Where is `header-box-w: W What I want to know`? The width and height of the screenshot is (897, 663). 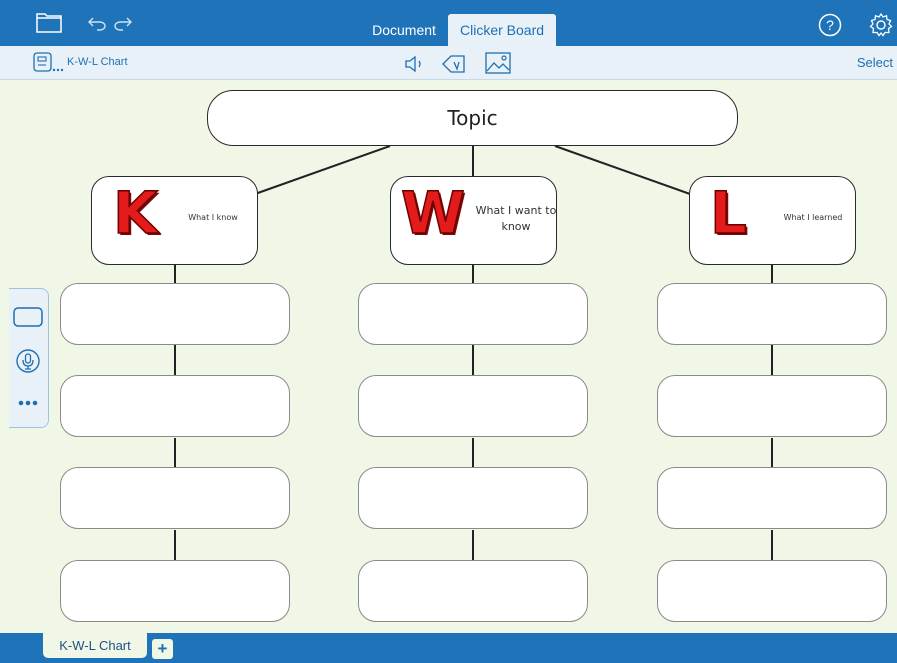 header-box-w: W What I want to know is located at coordinates (473, 220).